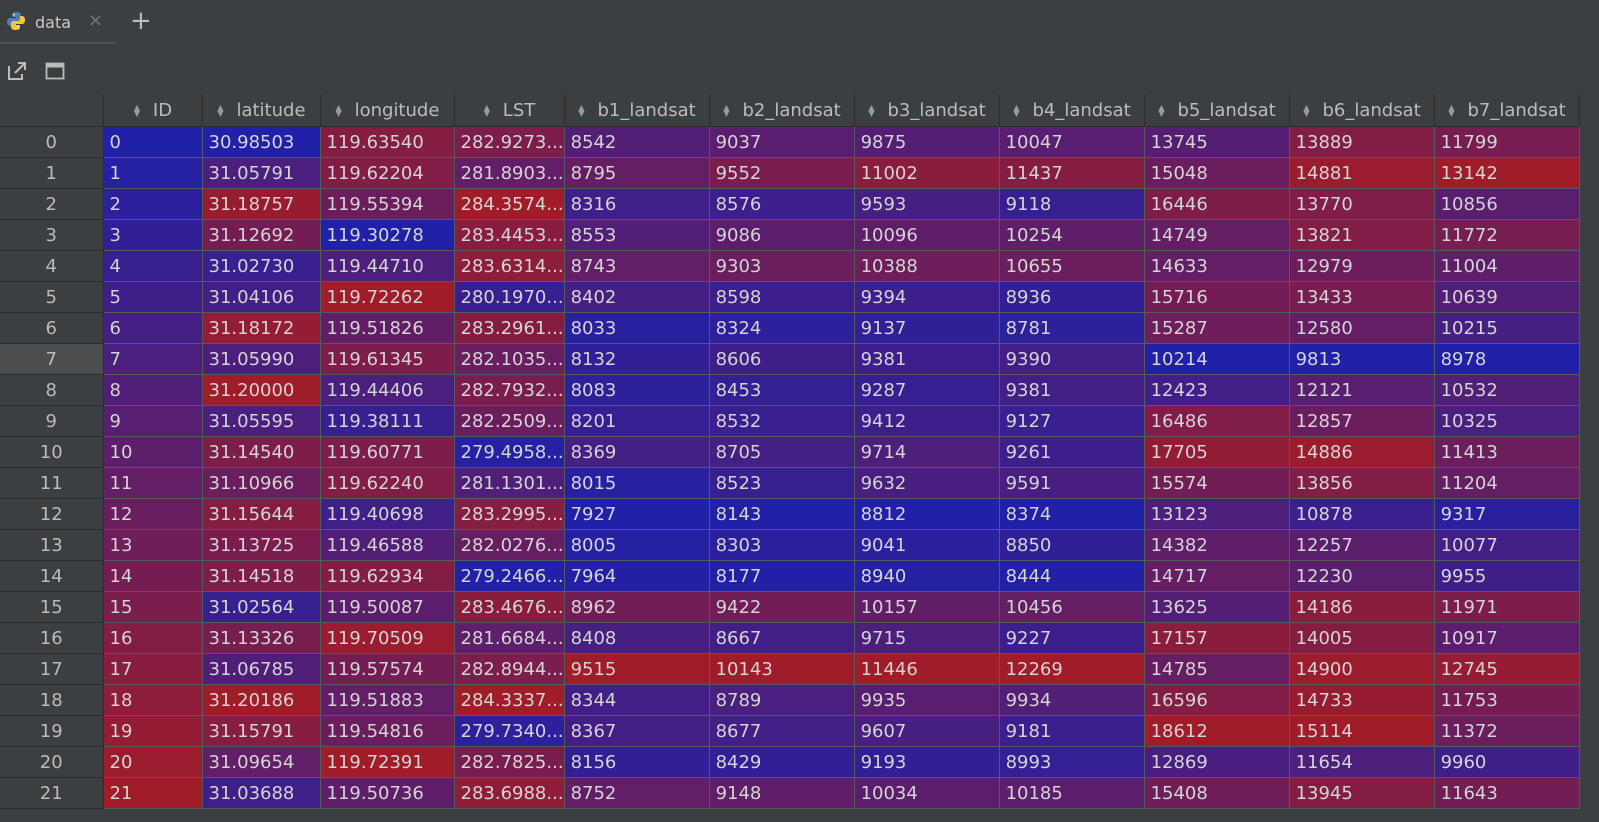  Describe the element at coordinates (1506, 793) in the screenshot. I see `table-cell: 11643` at that location.